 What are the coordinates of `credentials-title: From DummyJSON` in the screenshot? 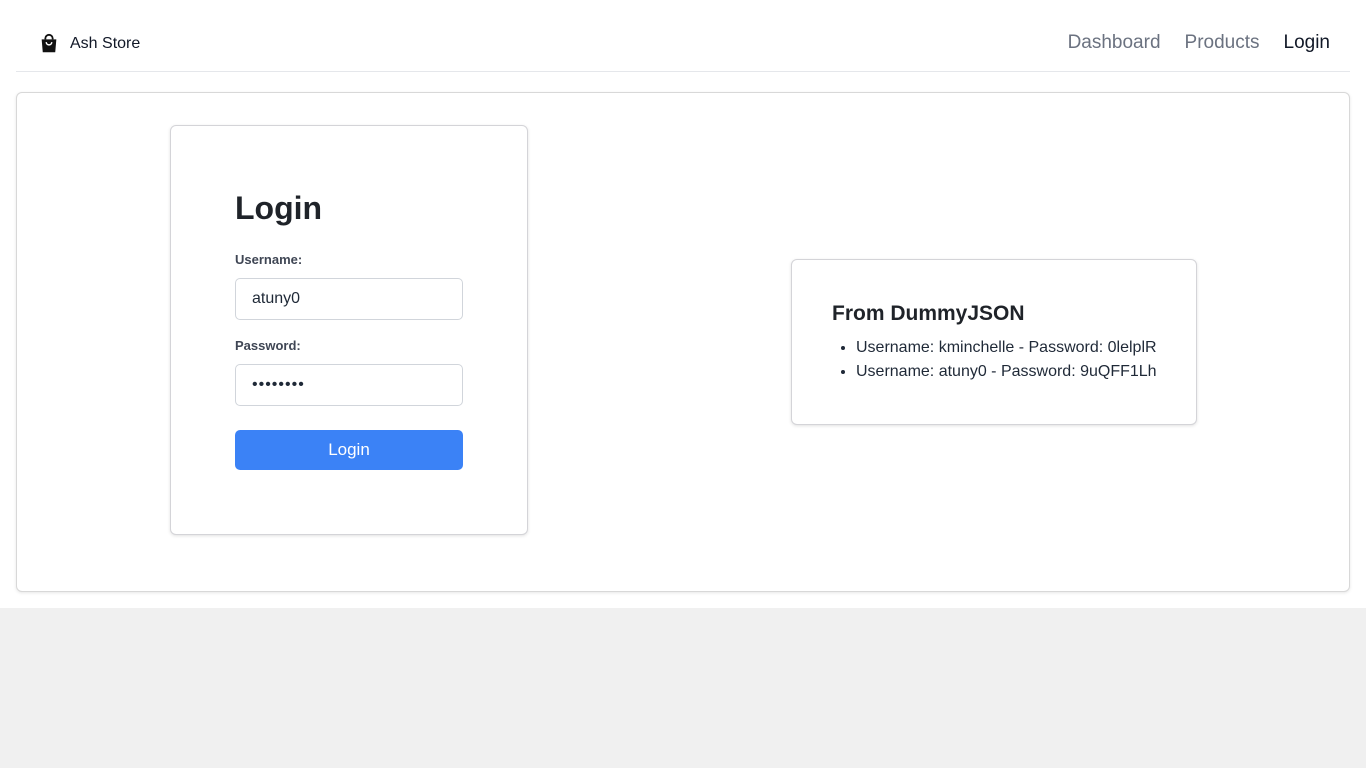 It's located at (928, 313).